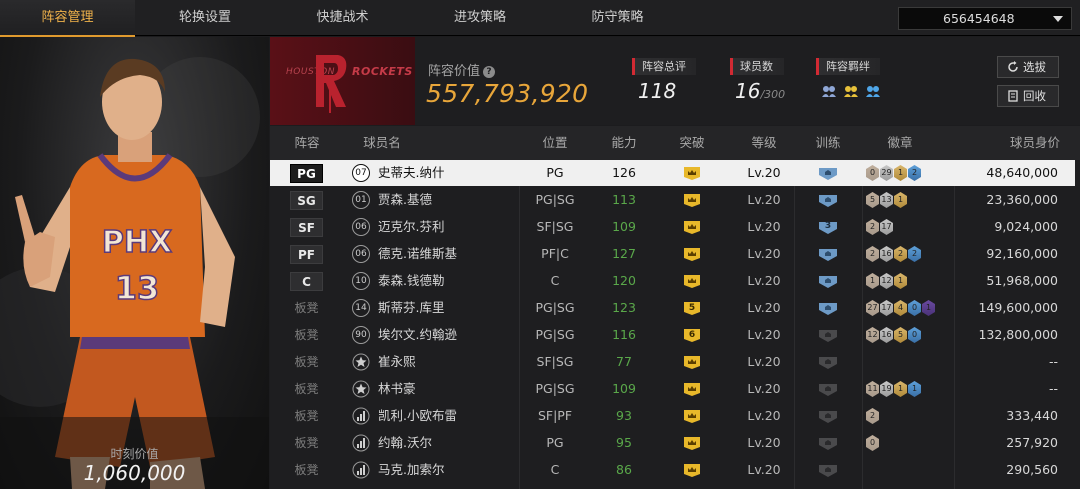 The height and width of the screenshot is (489, 1080). Describe the element at coordinates (555, 469) in the screenshot. I see `player-position: C` at that location.